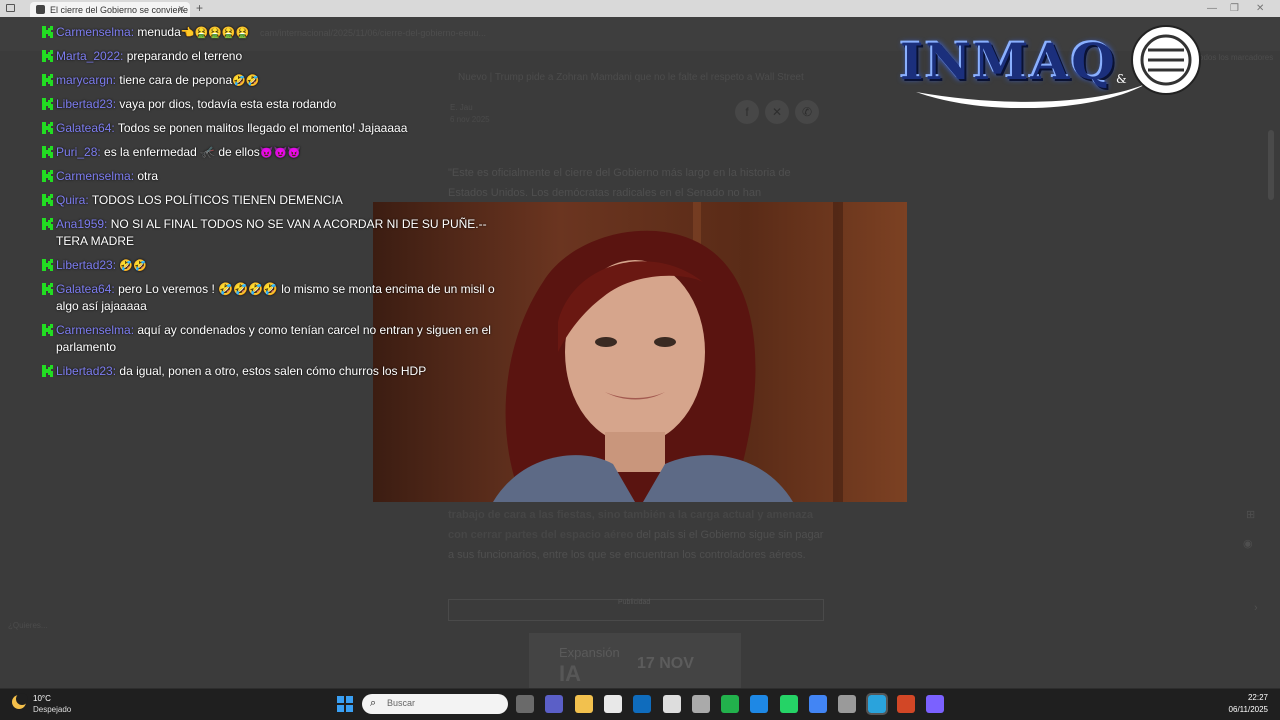 This screenshot has height=720, width=1280. What do you see at coordinates (272, 57) in the screenshot?
I see `chat-message: Marta_2022: preparando el terreno` at bounding box center [272, 57].